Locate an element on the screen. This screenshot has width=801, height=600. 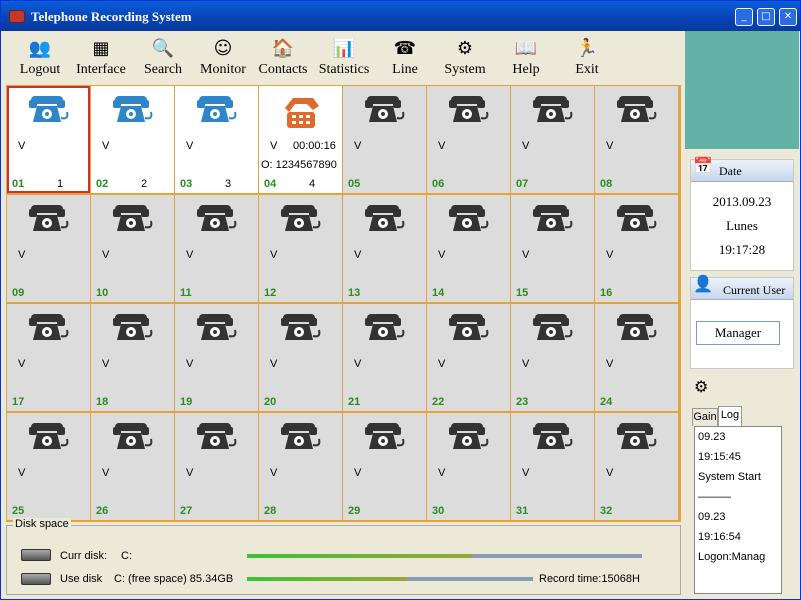
maximize-button: □ is located at coordinates (766, 17).